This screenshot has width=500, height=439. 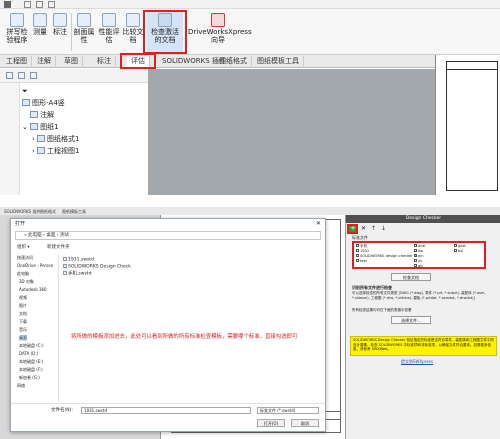 What do you see at coordinates (419, 246) in the screenshot?
I see `std-item: ansi` at bounding box center [419, 246].